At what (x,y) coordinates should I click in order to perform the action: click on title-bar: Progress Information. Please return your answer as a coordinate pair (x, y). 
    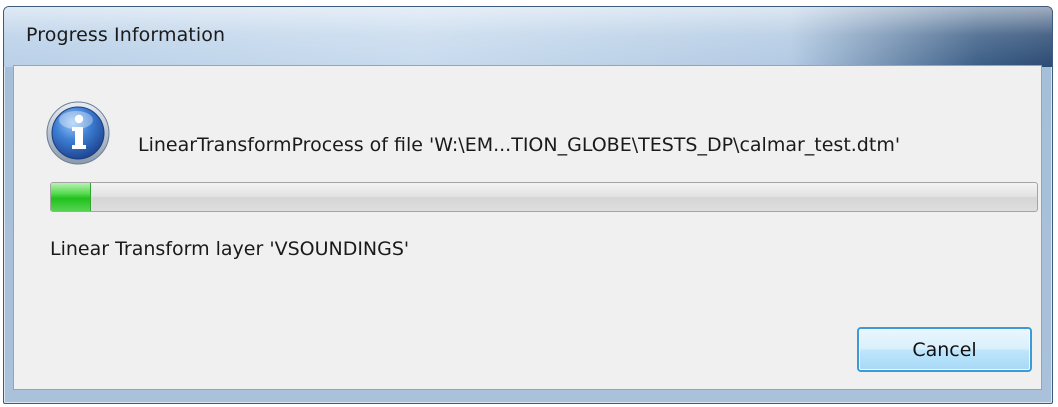
    Looking at the image, I should click on (528, 37).